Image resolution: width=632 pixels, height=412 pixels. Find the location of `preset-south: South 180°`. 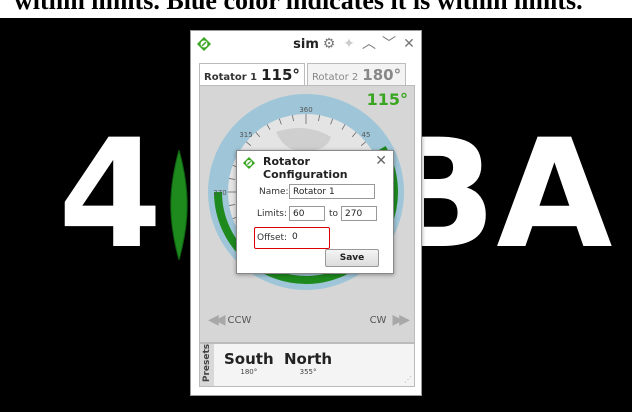

preset-south: South 180° is located at coordinates (249, 363).